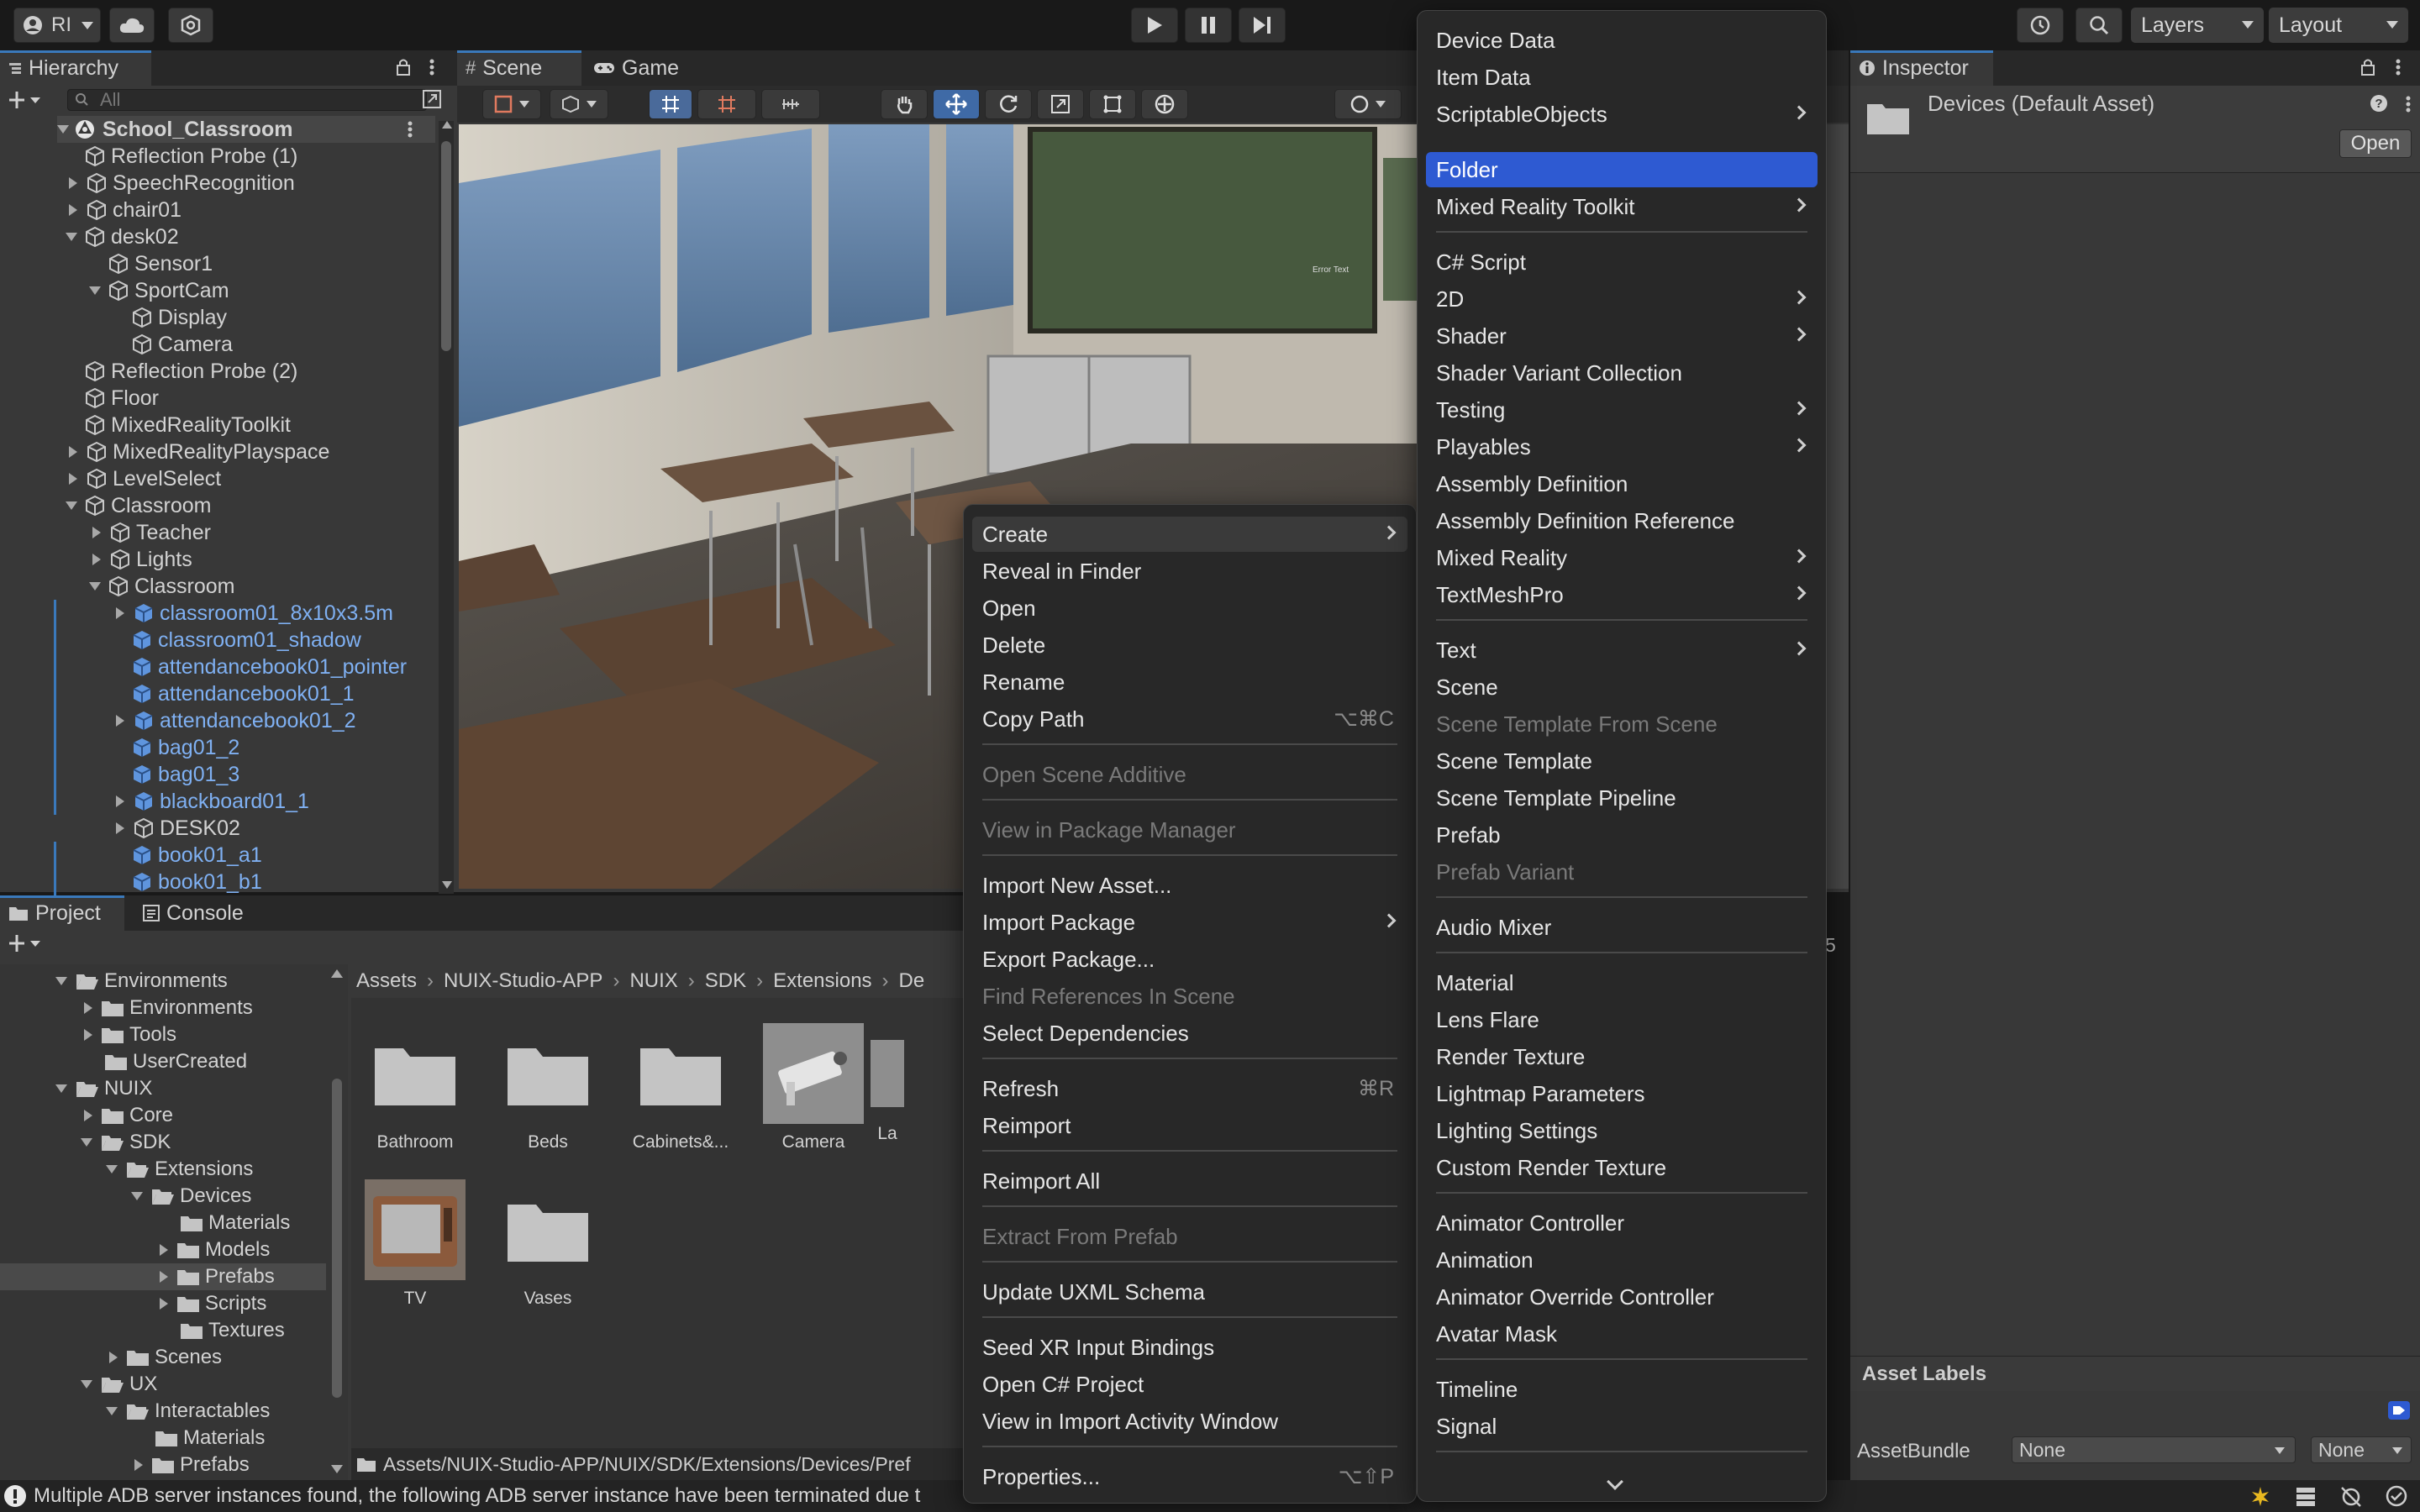 The width and height of the screenshot is (2420, 1512). What do you see at coordinates (2361, 1449) in the screenshot?
I see `assetbundle-variant-dropdown: None` at bounding box center [2361, 1449].